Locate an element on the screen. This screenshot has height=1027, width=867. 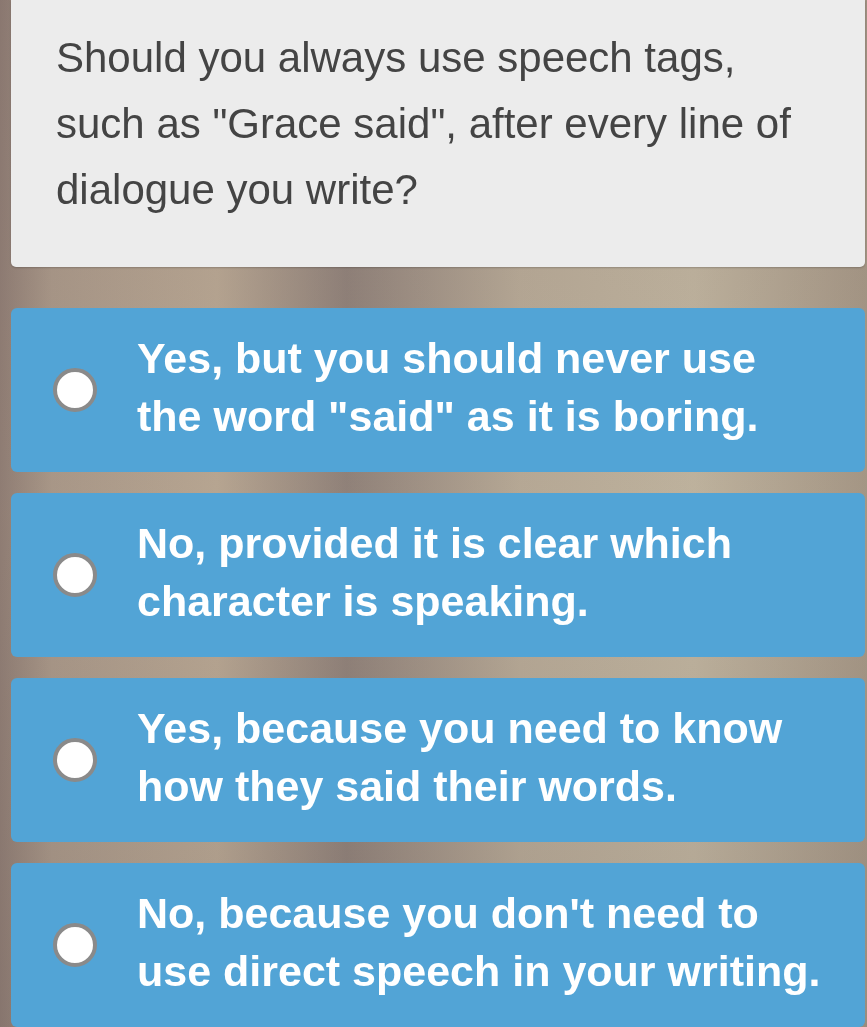
answer-text: No, provided it is clear which character is speaking. is located at coordinates (435, 572).